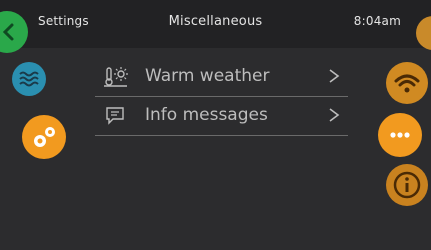  I want to click on more-button, so click(400, 135).